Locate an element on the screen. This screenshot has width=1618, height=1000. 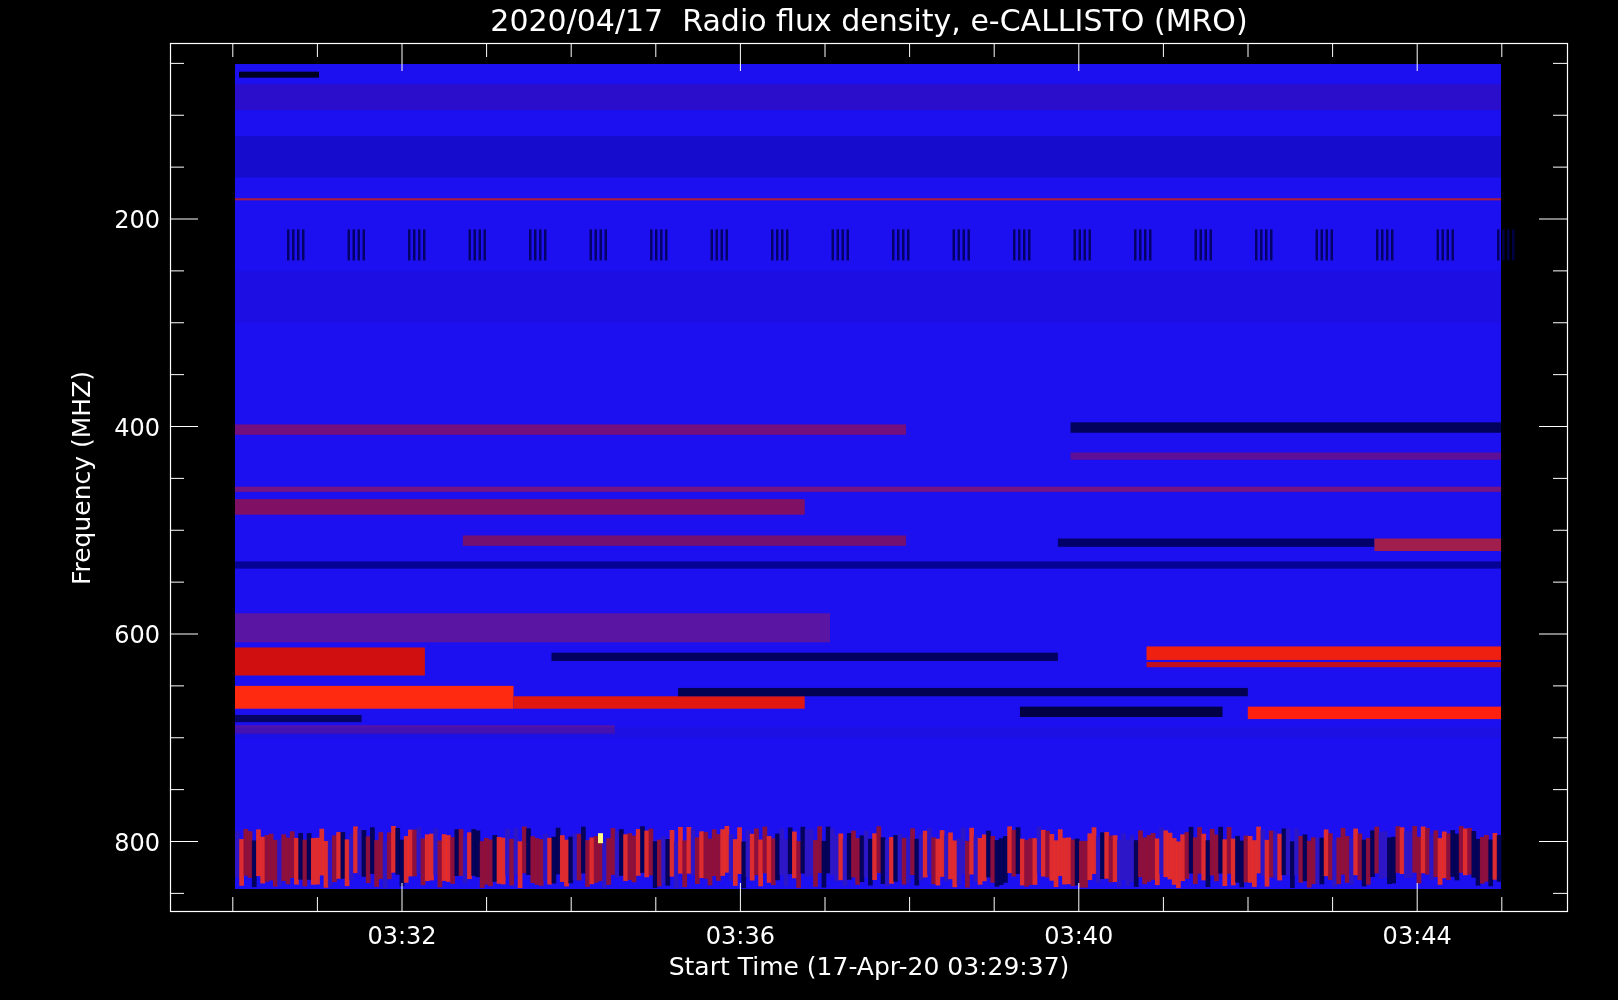
y-tick-label: 200 is located at coordinates (137, 220).